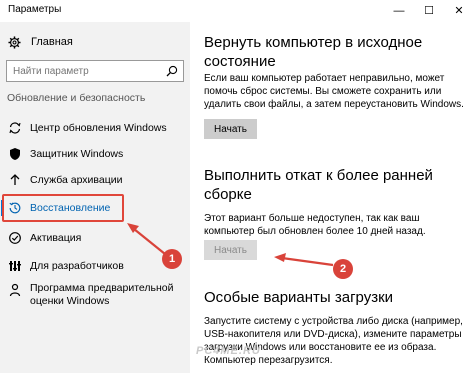 The image size is (474, 373). What do you see at coordinates (318, 185) in the screenshot?
I see `rollback-title: Выполнить откат к более ранней сборке` at bounding box center [318, 185].